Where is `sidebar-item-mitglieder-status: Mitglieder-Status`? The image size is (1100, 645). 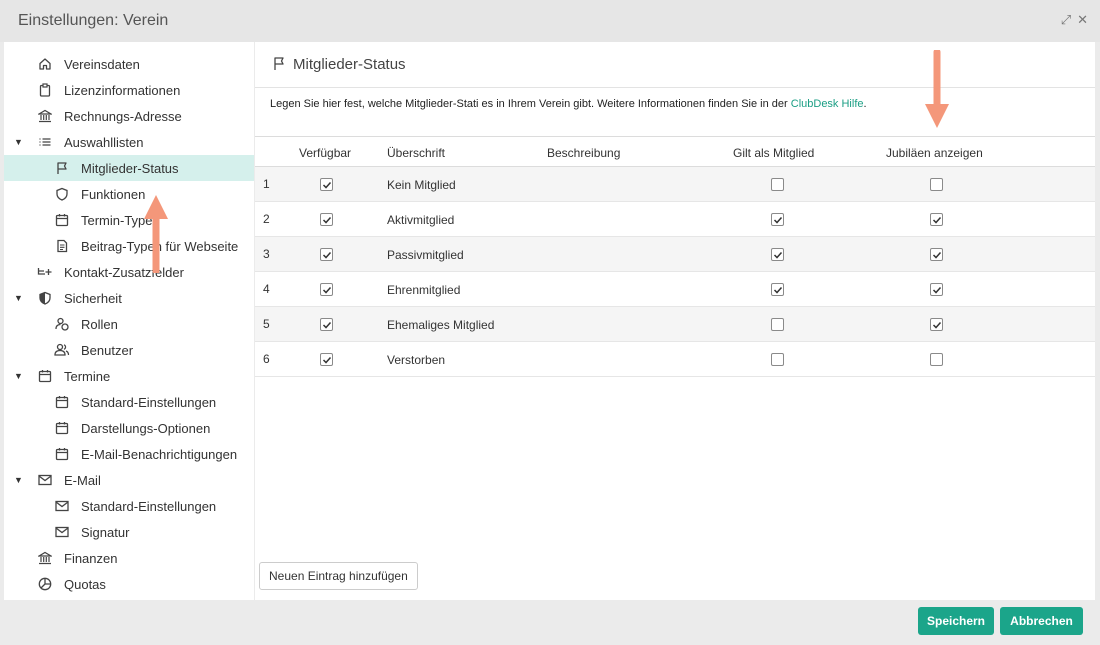 sidebar-item-mitglieder-status: Mitglieder-Status is located at coordinates (129, 168).